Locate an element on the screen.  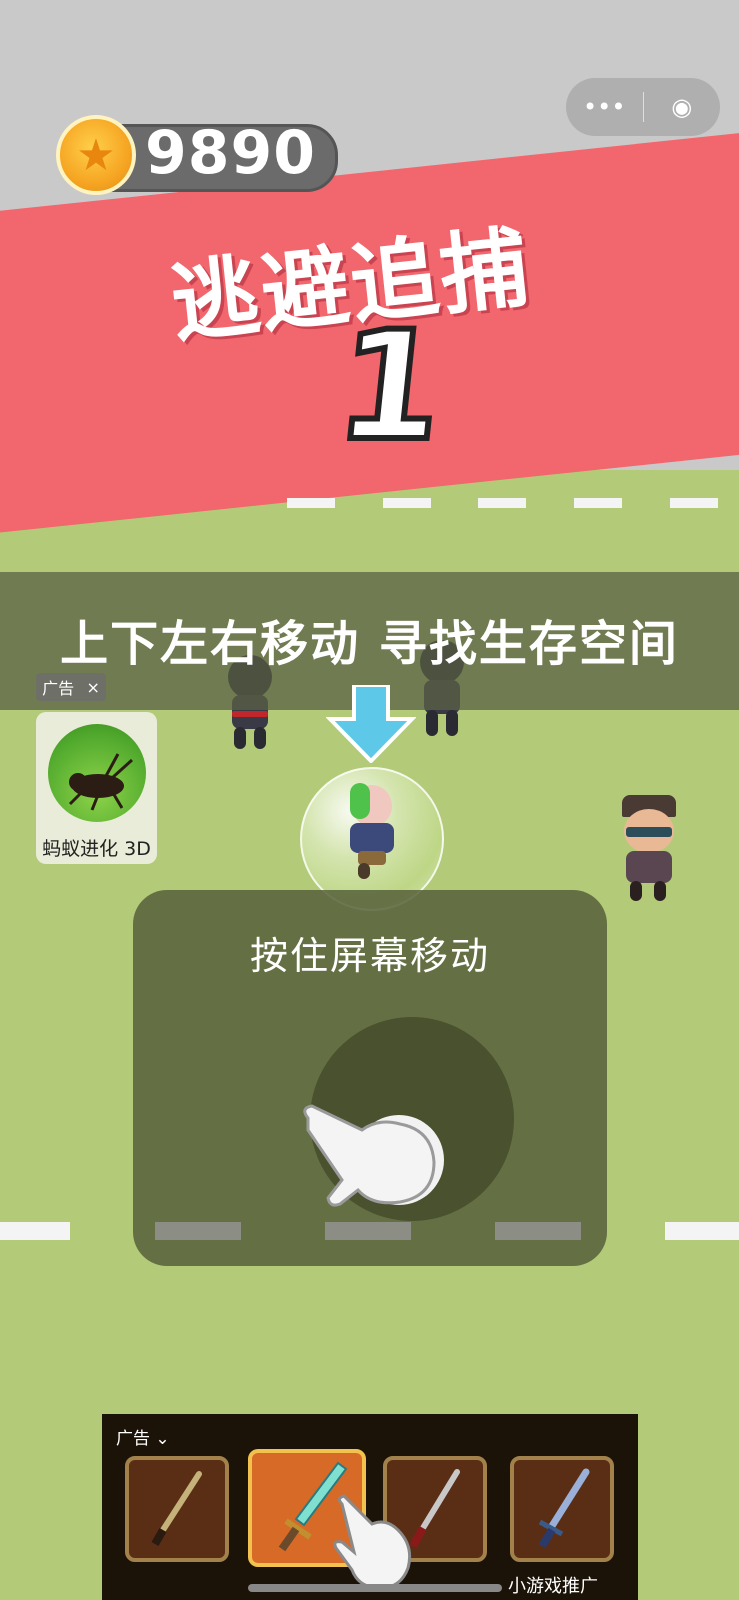
promo-label: 小游戏推广 is located at coordinates (553, 1586).